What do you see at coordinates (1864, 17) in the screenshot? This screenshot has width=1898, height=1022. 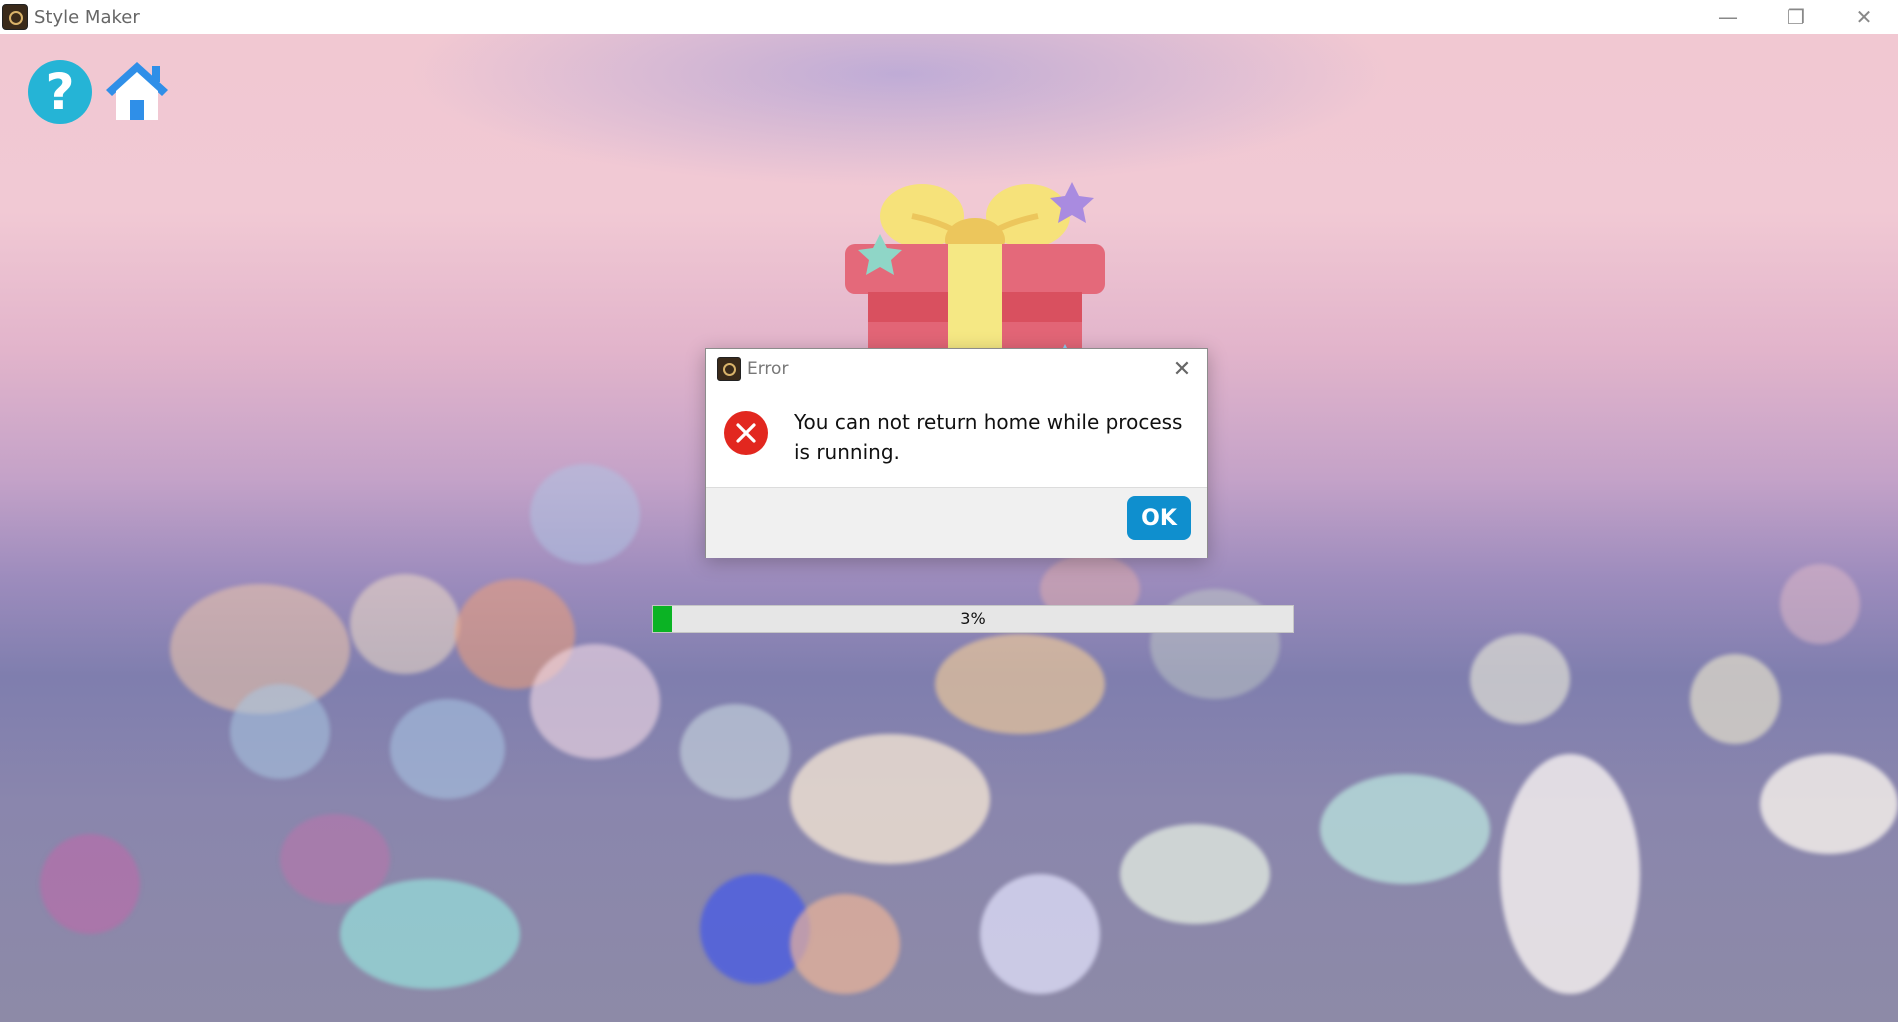 I see `close-button: ✕` at bounding box center [1864, 17].